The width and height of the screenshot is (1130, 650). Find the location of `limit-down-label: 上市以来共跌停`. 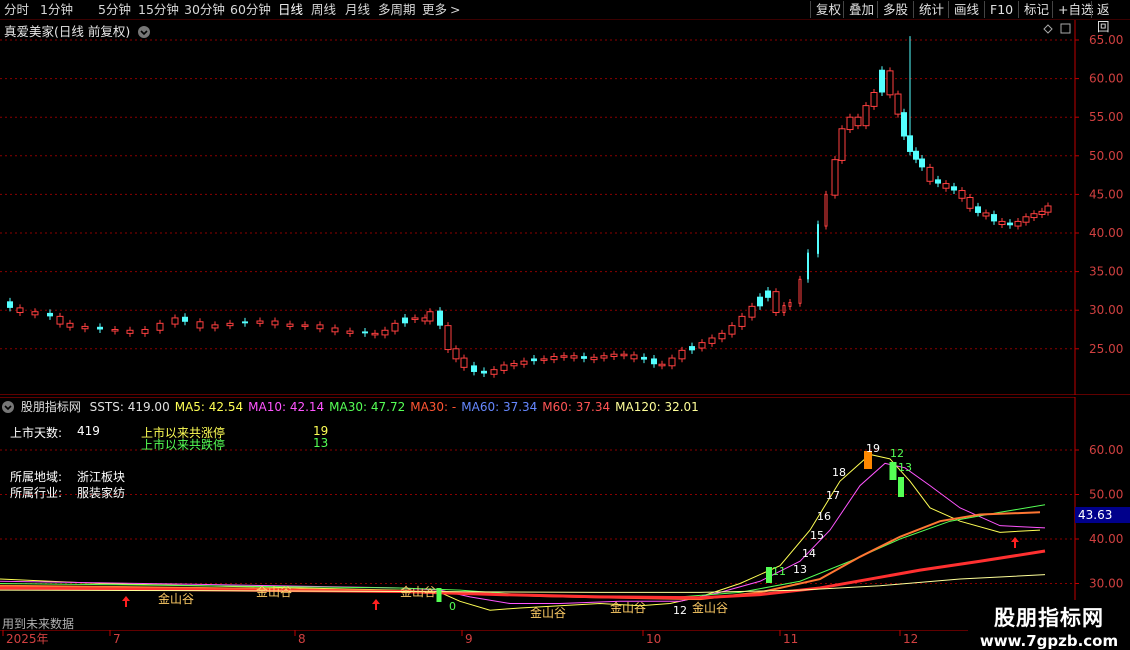

limit-down-label: 上市以来共跌停 is located at coordinates (183, 445).